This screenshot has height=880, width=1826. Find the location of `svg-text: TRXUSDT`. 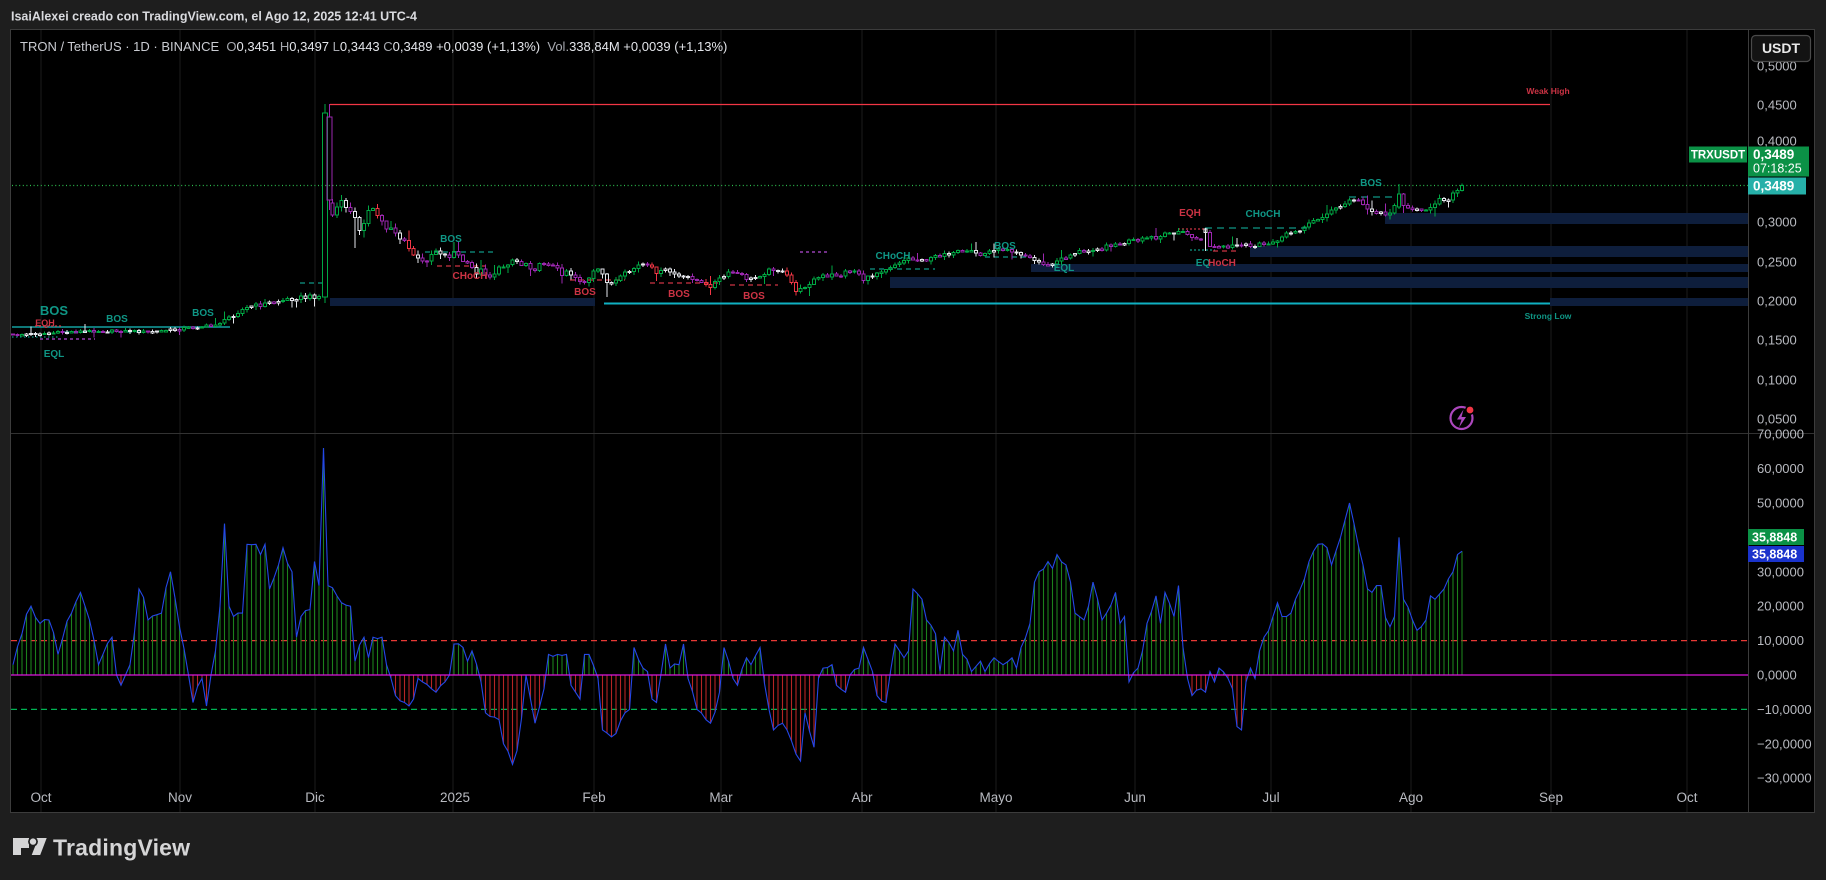

svg-text: TRXUSDT is located at coordinates (1718, 156).